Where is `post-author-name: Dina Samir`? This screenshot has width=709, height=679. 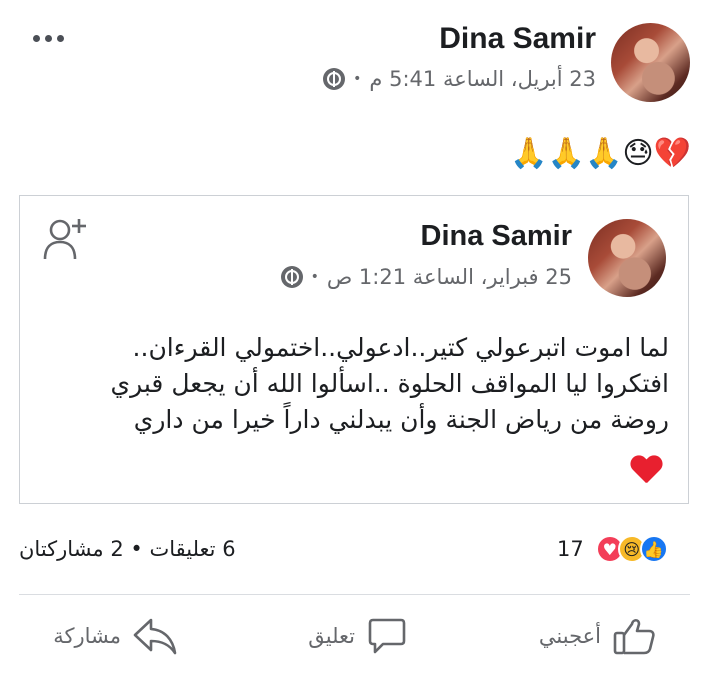 post-author-name: Dina Samir is located at coordinates (517, 39).